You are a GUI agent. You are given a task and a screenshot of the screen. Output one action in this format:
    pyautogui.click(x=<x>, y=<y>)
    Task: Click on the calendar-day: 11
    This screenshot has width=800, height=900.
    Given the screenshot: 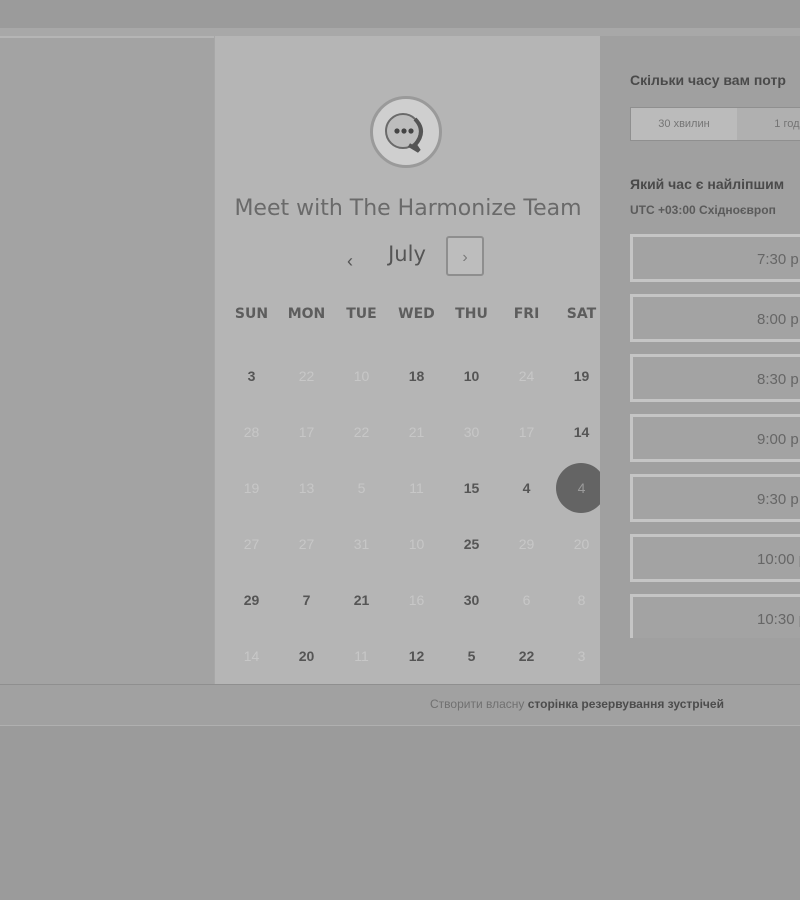 What is the action you would take?
    pyautogui.click(x=361, y=656)
    